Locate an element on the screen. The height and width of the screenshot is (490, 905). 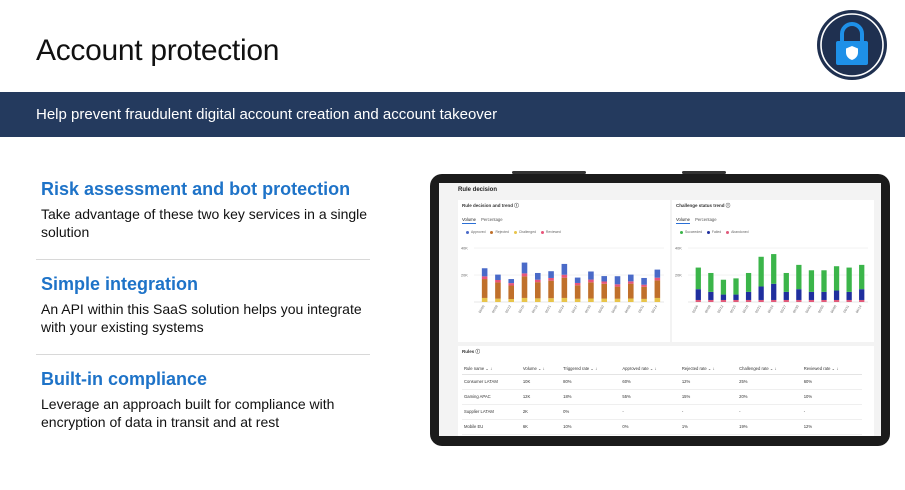
chart-legend: Succeeded Failed Abandoned is located at coordinates (712, 232).